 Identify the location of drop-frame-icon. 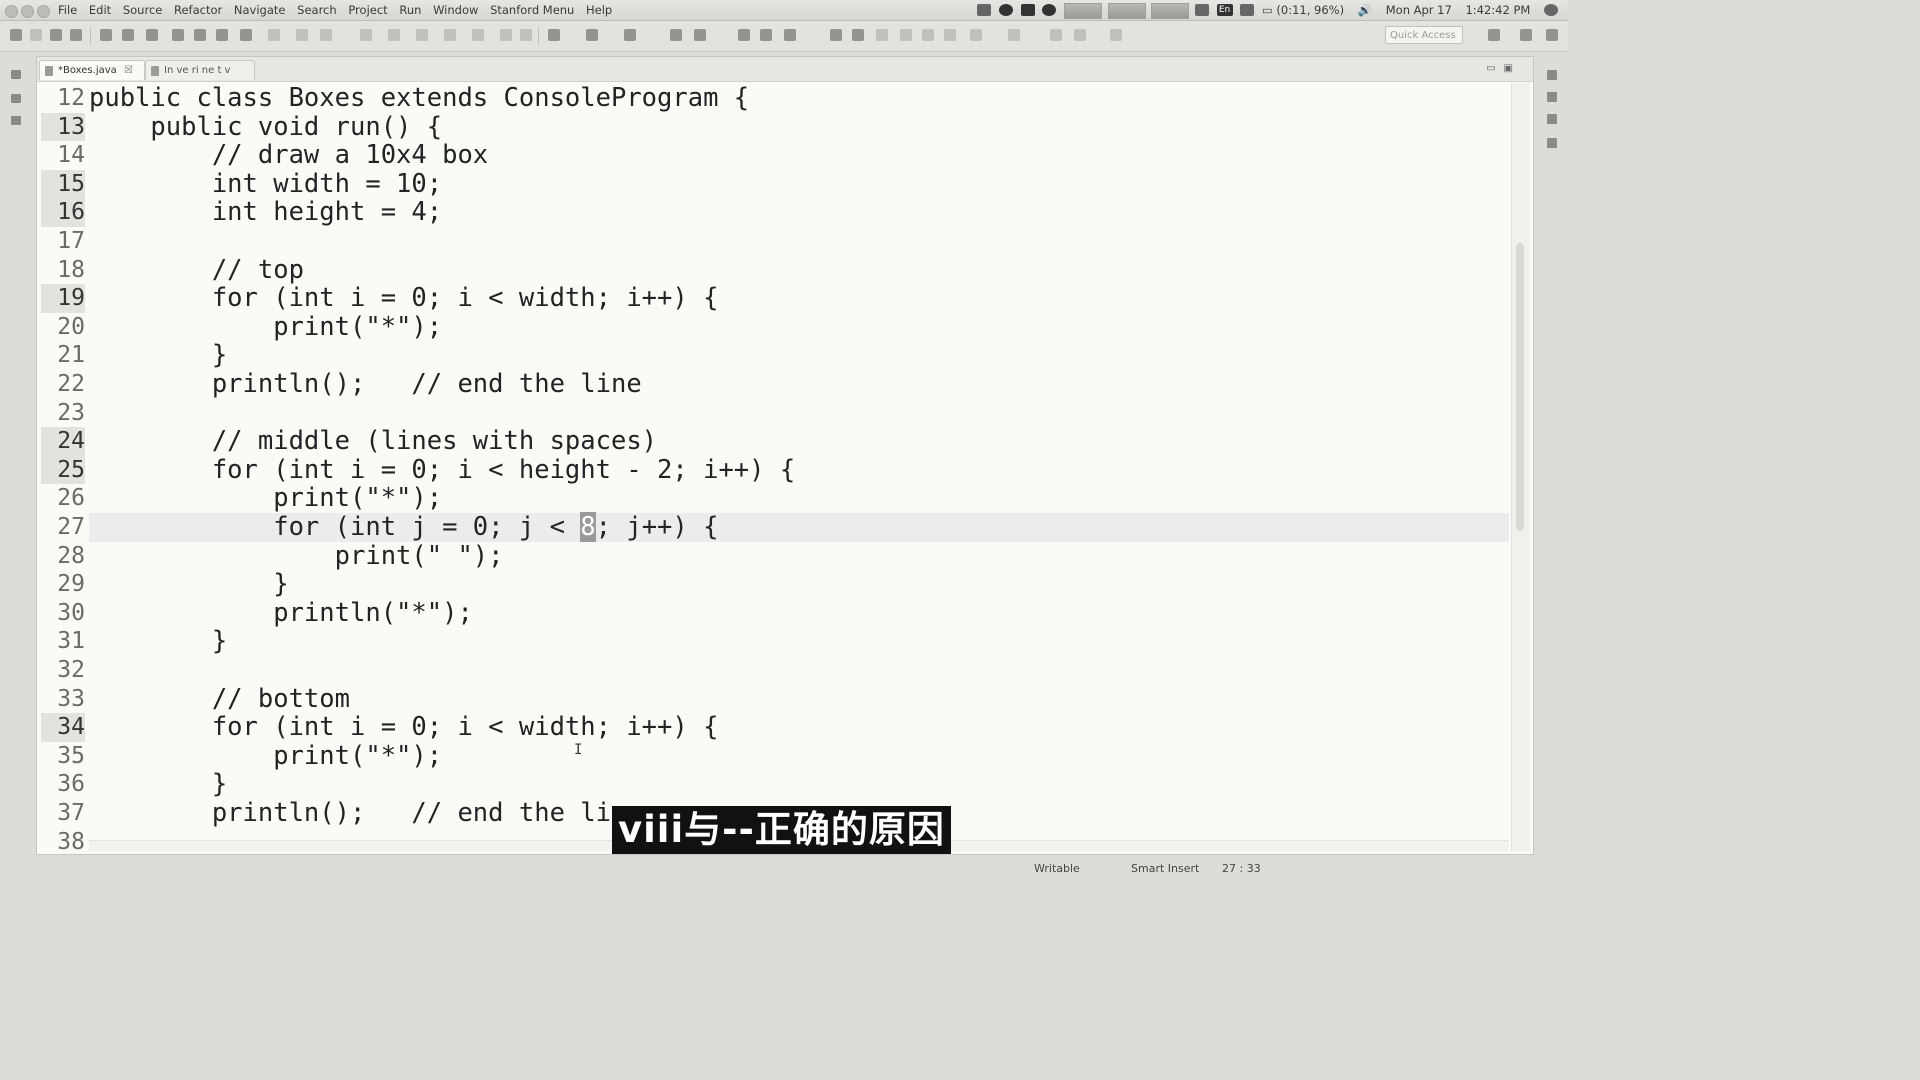
(506, 35).